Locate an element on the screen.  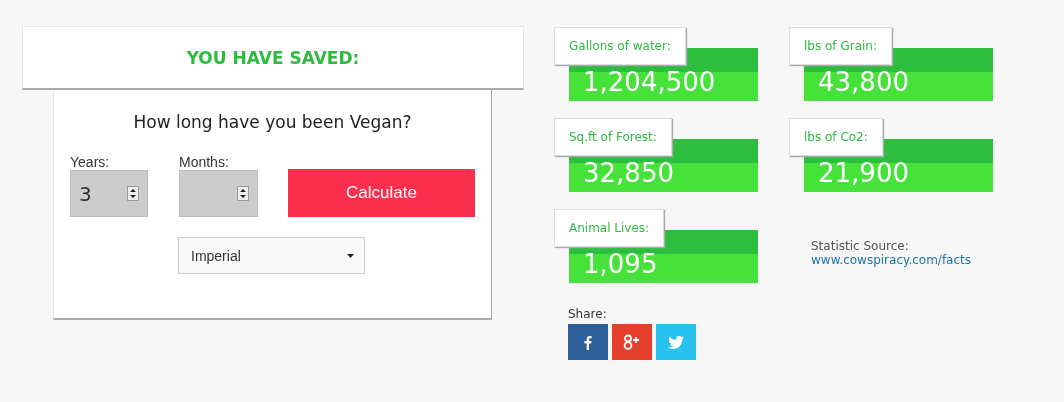
facebook-icon is located at coordinates (588, 342).